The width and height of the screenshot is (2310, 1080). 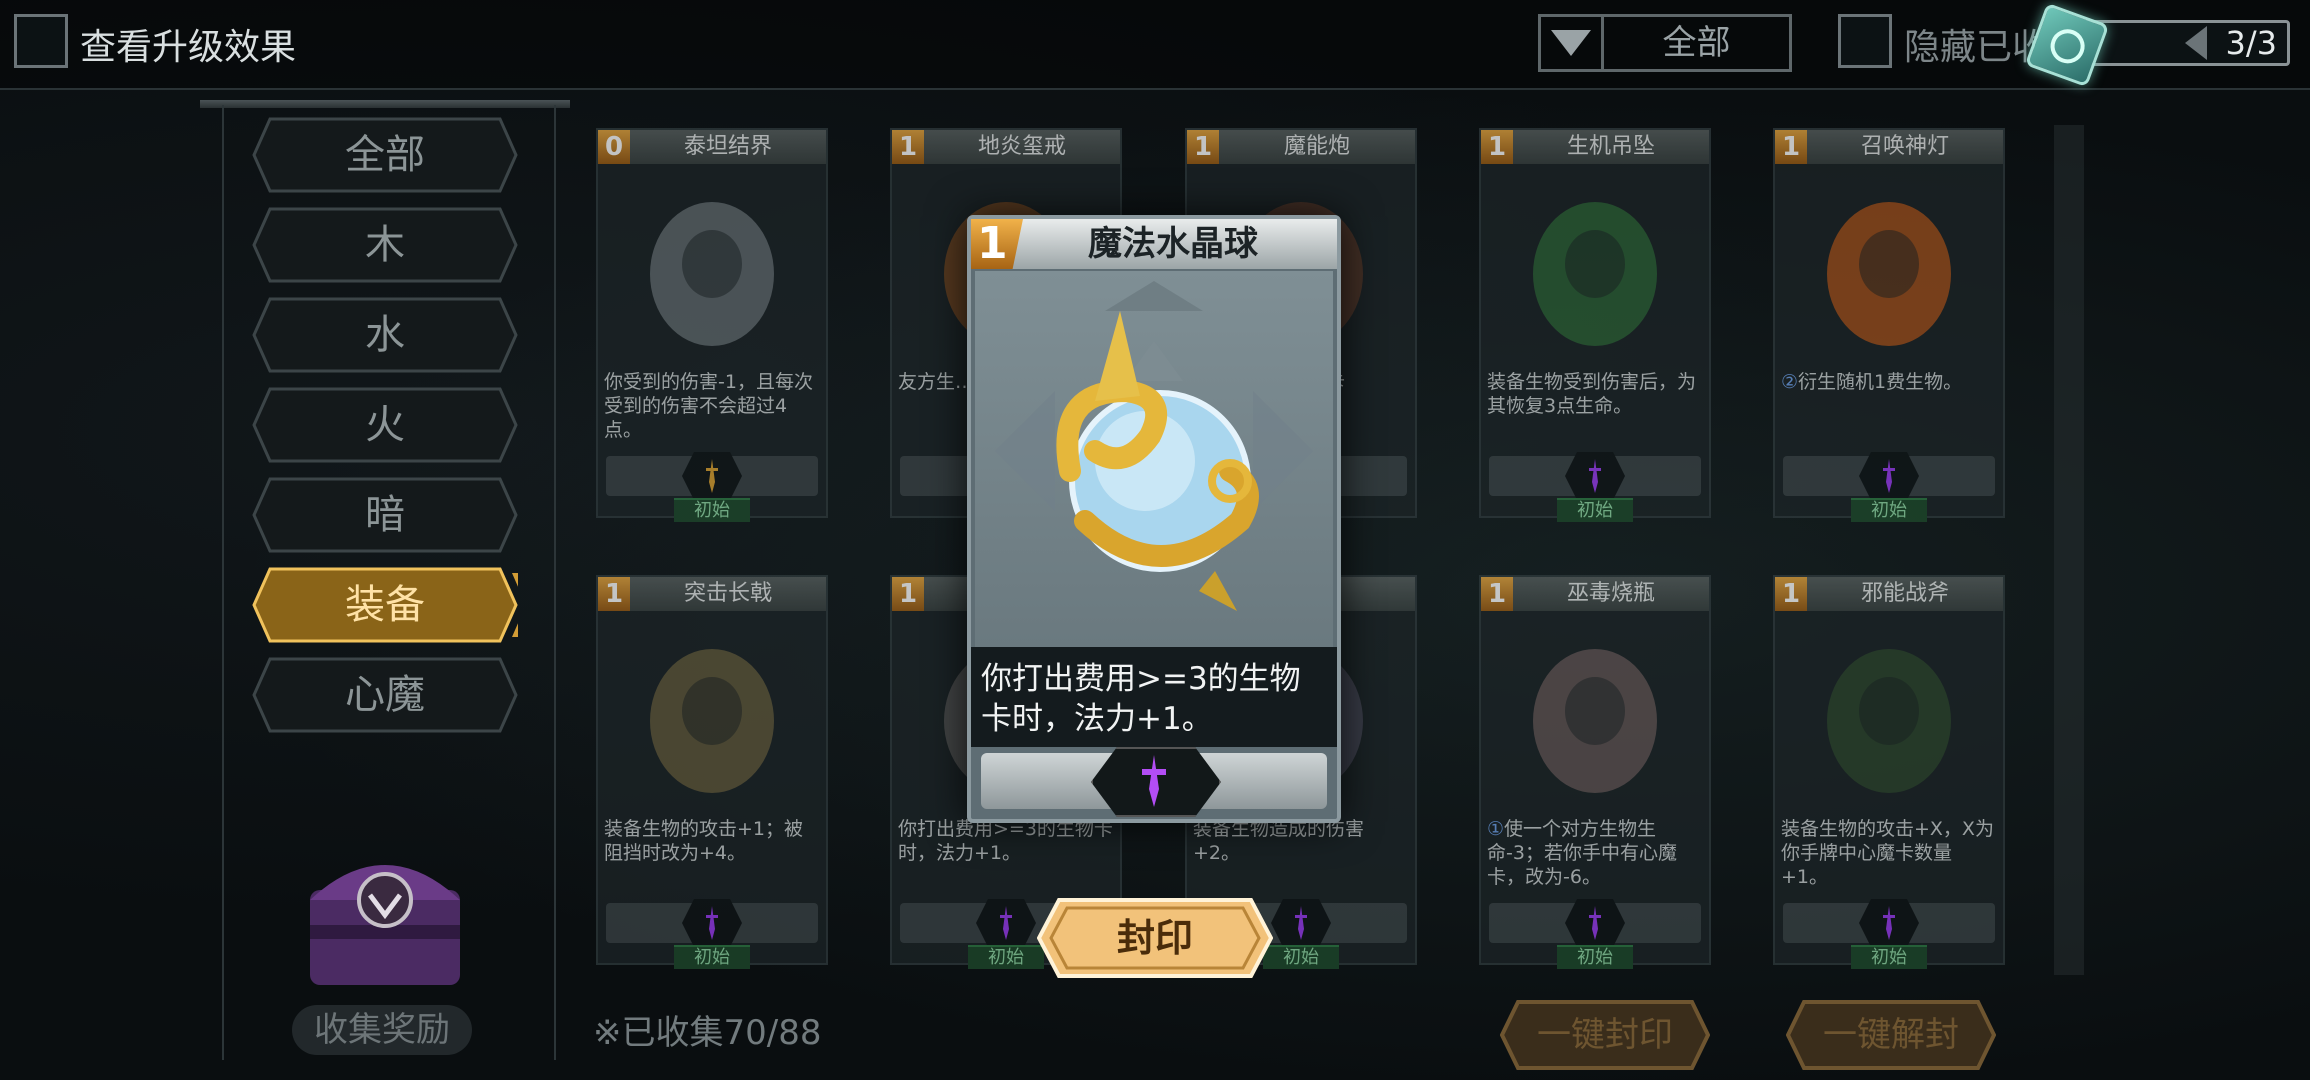 What do you see at coordinates (2069, 550) in the screenshot?
I see `scrollbar` at bounding box center [2069, 550].